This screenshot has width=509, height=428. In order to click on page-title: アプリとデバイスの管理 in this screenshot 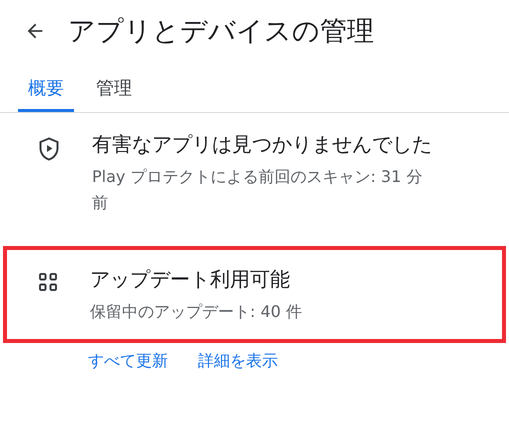, I will do `click(221, 32)`.